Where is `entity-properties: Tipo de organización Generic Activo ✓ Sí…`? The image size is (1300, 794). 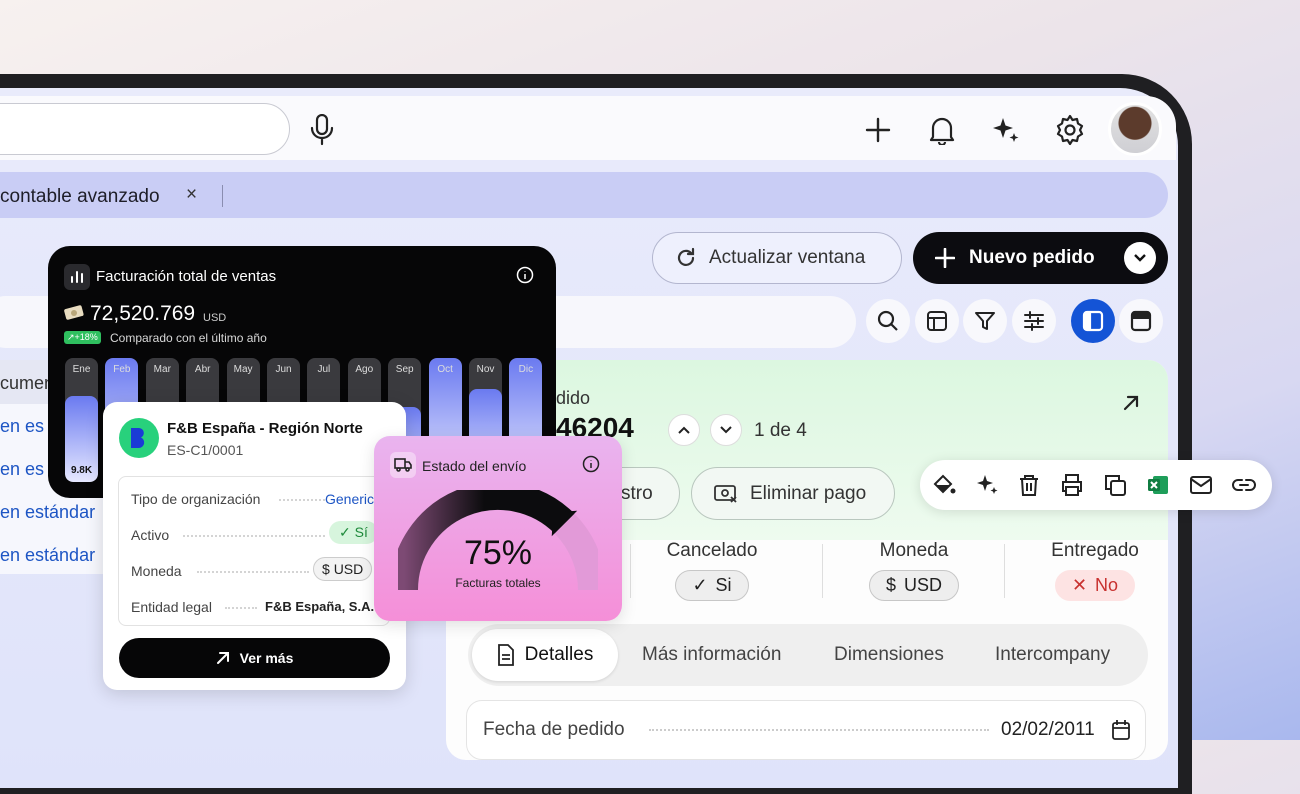
entity-properties: Tipo de organización Generic Activo ✓ Sí… is located at coordinates (254, 551).